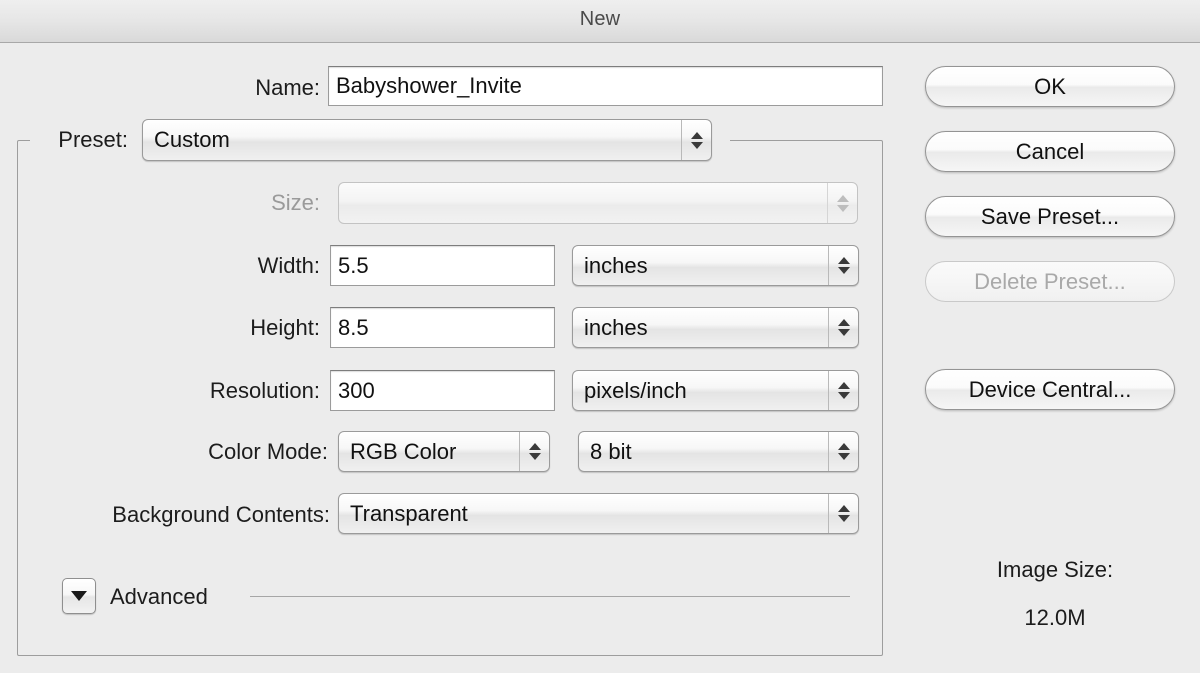 This screenshot has width=1200, height=673. Describe the element at coordinates (718, 451) in the screenshot. I see `bit-depth-dropdown: 8 bit` at that location.